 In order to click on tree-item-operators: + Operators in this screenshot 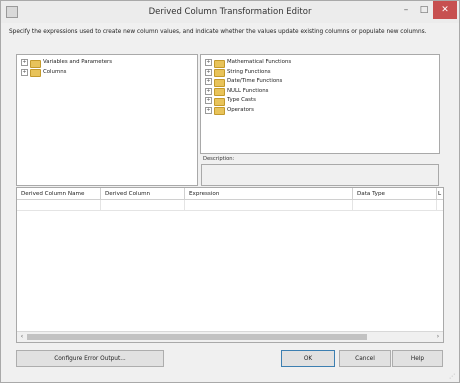, I will do `click(248, 110)`.